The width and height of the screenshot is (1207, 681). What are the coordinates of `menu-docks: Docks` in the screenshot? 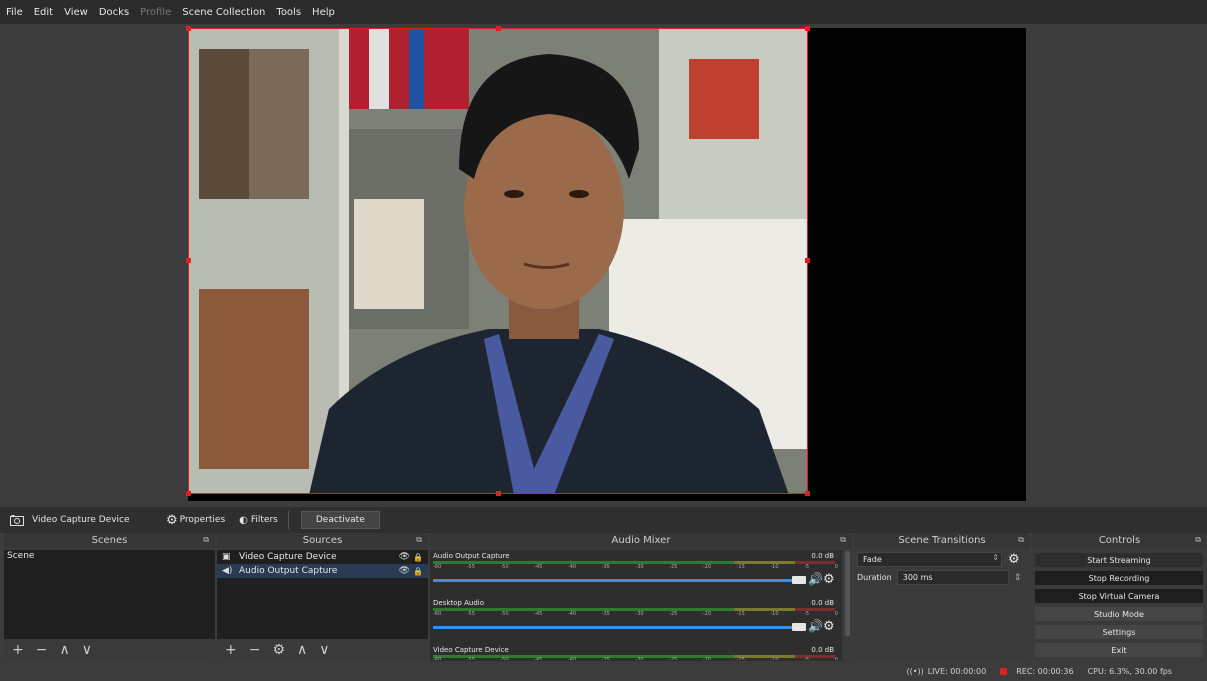 It's located at (114, 12).